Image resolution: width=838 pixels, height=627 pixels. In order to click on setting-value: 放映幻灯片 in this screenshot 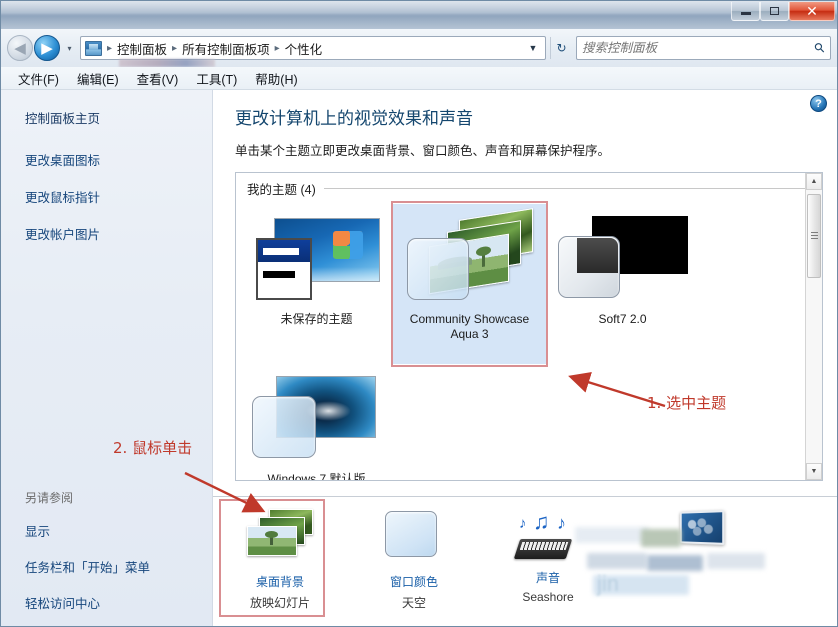, I will do `click(279, 603)`.